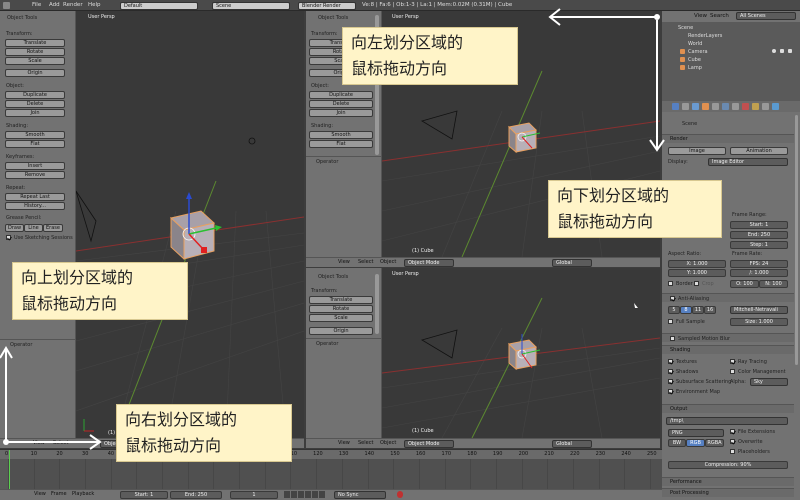 The width and height of the screenshot is (800, 500). I want to click on object-tab-icon, so click(705, 106).